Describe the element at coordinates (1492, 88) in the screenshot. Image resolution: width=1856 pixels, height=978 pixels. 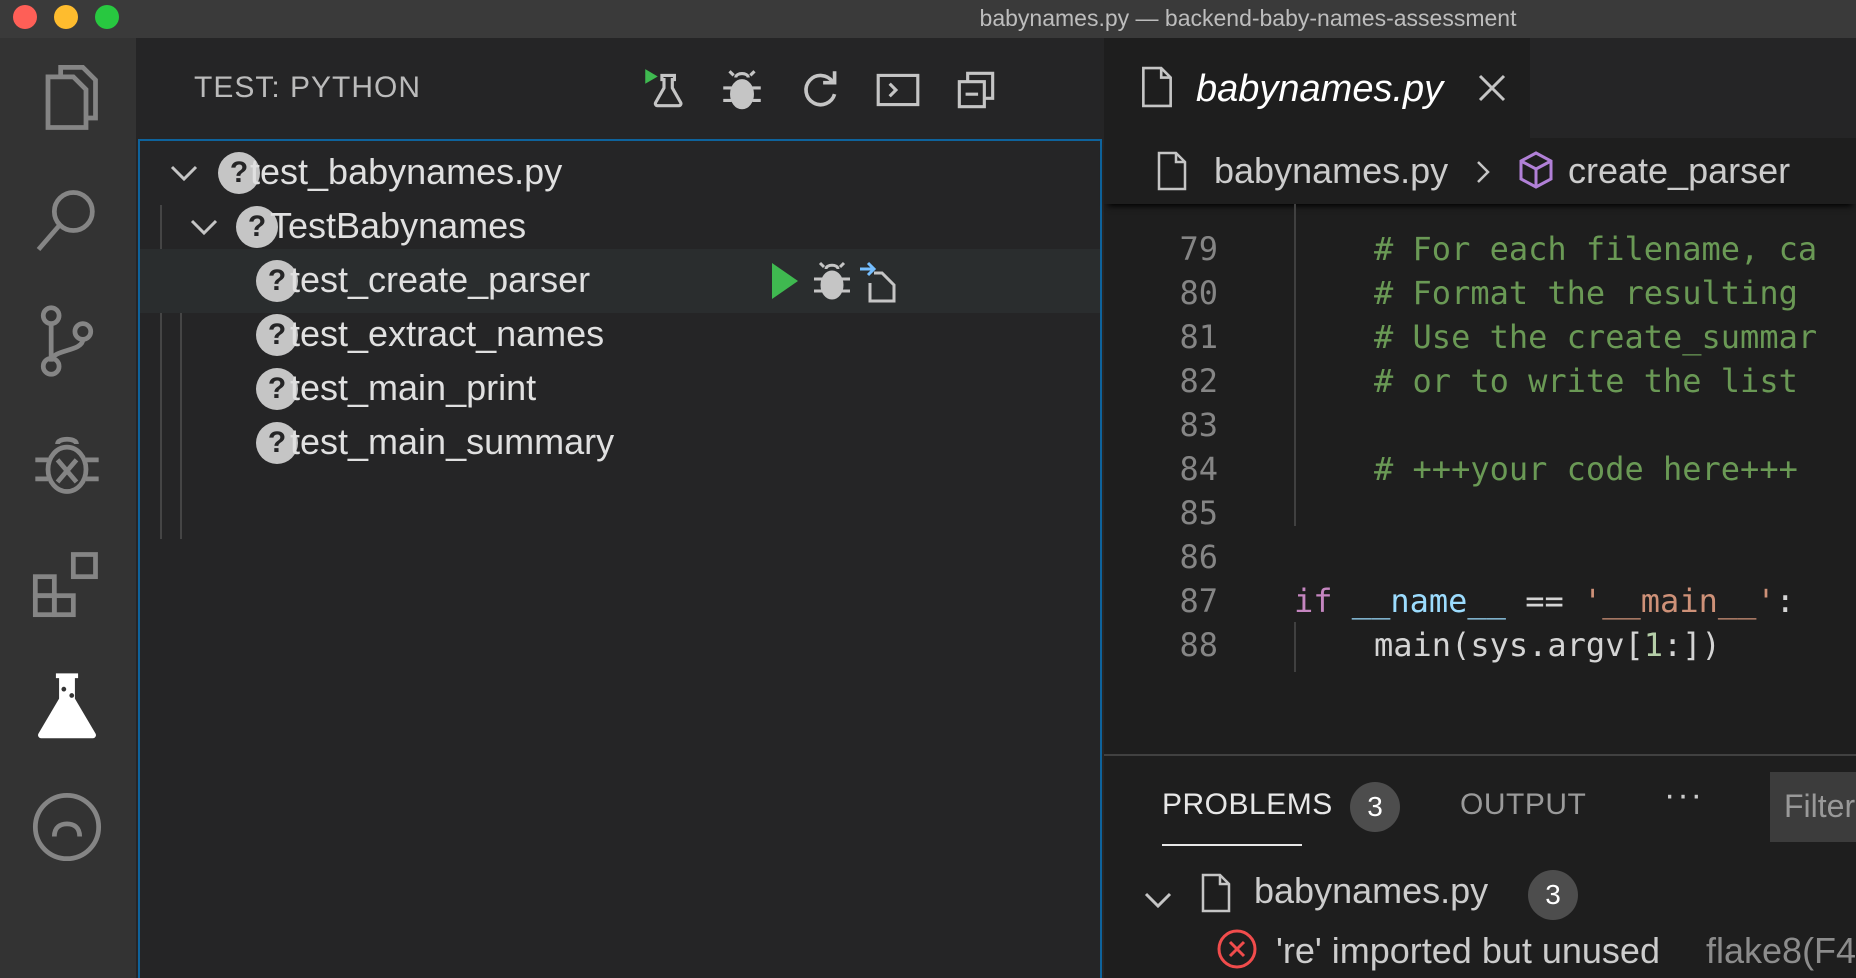
I see `close-icon` at that location.